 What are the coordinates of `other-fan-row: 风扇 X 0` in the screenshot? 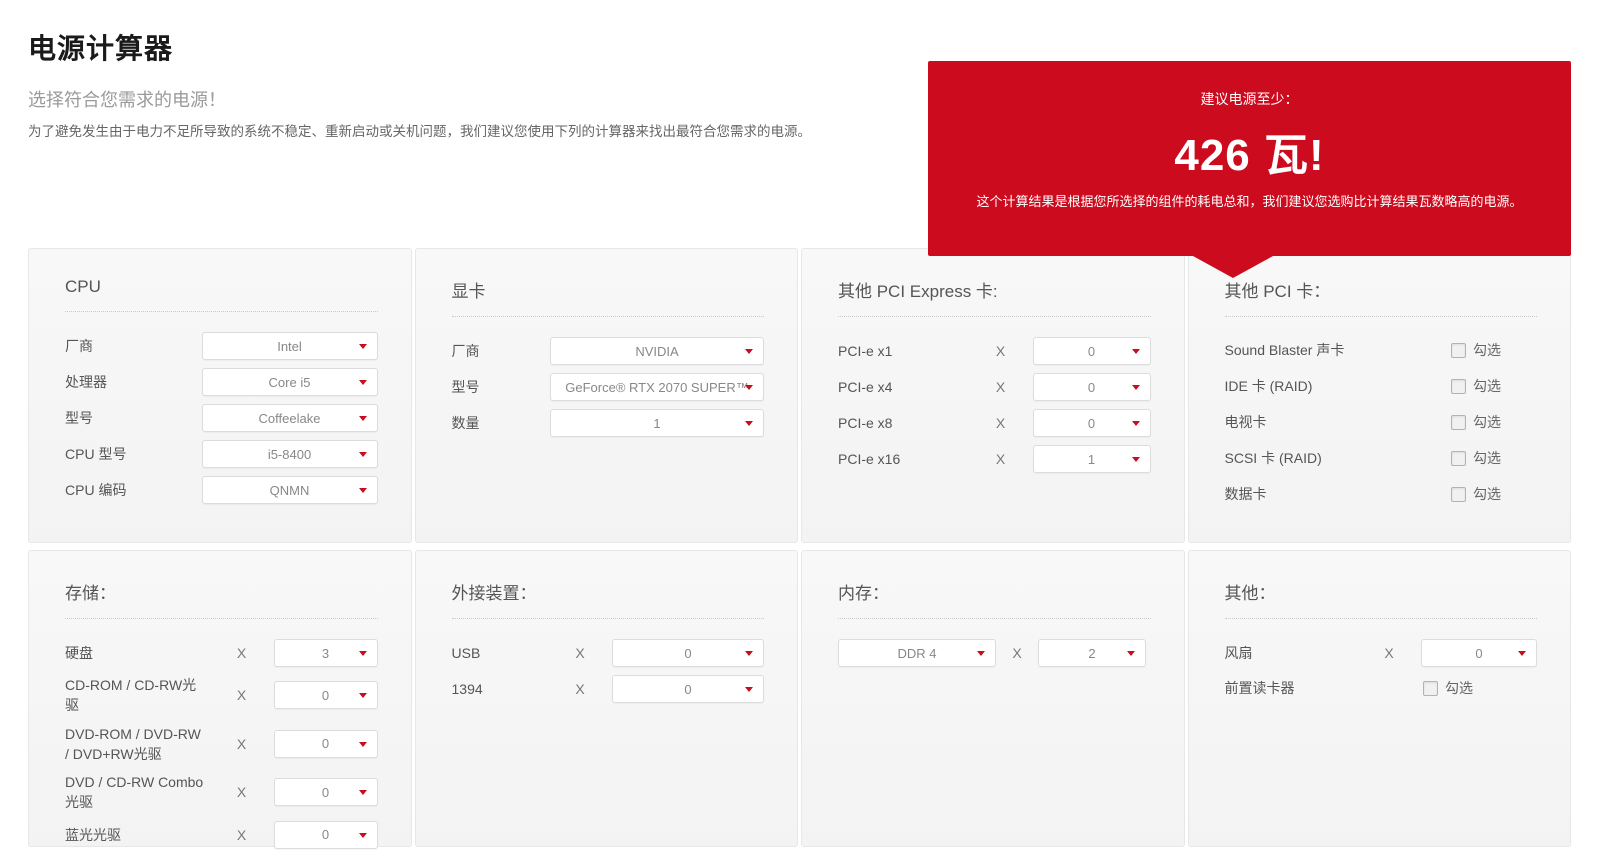 It's located at (1380, 653).